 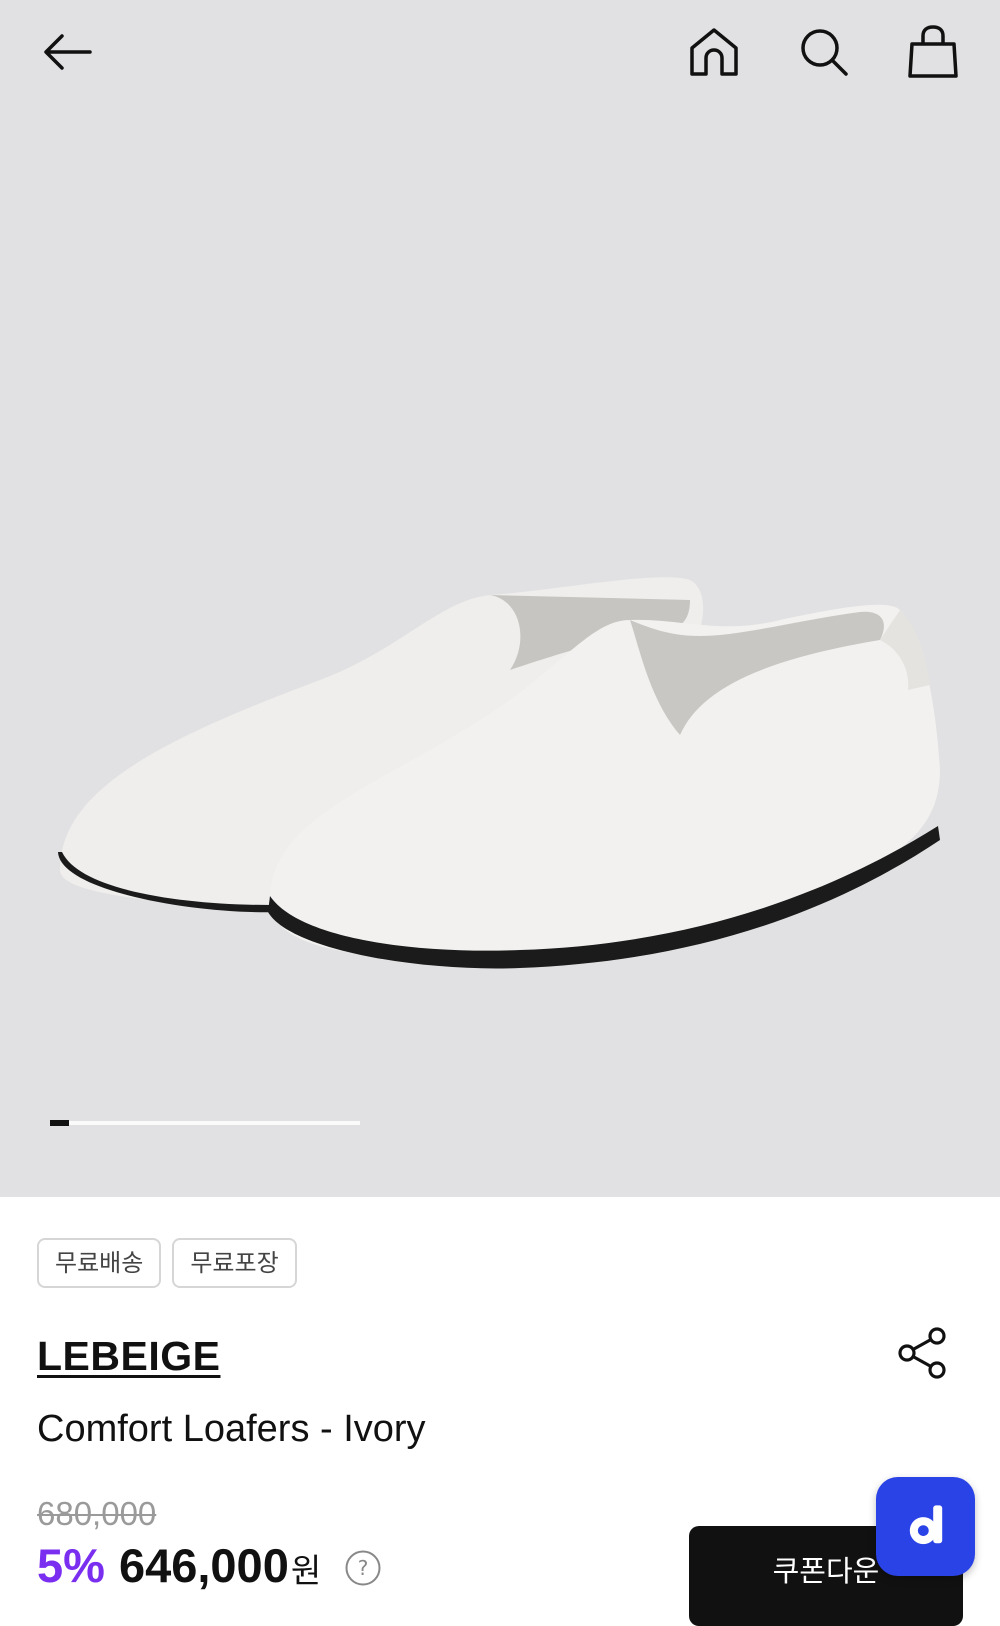 What do you see at coordinates (167, 1263) in the screenshot?
I see `benefit-badges: 무료배송 무료포장` at bounding box center [167, 1263].